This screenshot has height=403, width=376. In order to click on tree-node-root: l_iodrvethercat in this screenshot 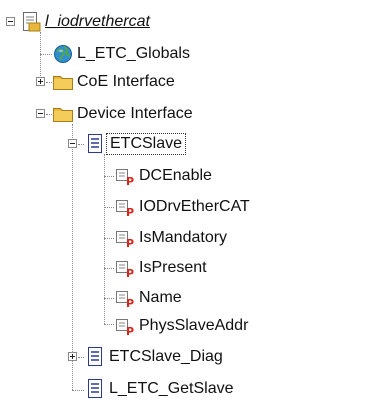, I will do `click(86, 22)`.